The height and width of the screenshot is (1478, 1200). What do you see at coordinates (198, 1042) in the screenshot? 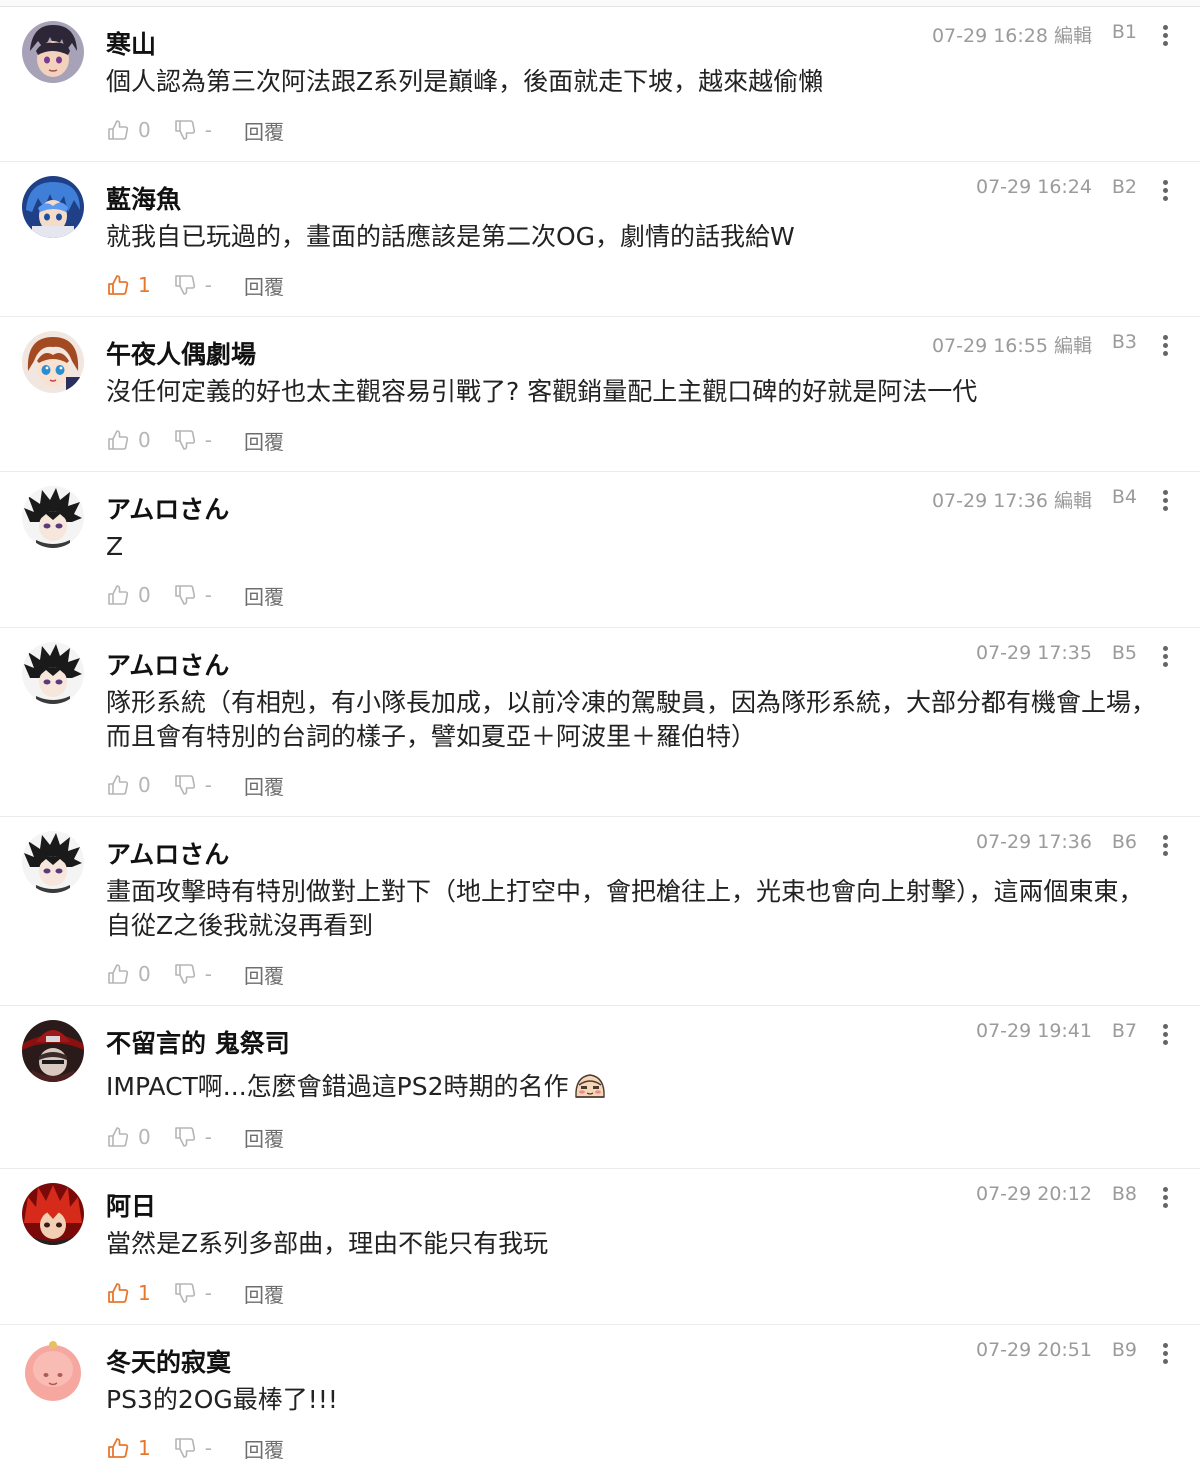
I see `username: 不留言的 鬼祭司` at bounding box center [198, 1042].